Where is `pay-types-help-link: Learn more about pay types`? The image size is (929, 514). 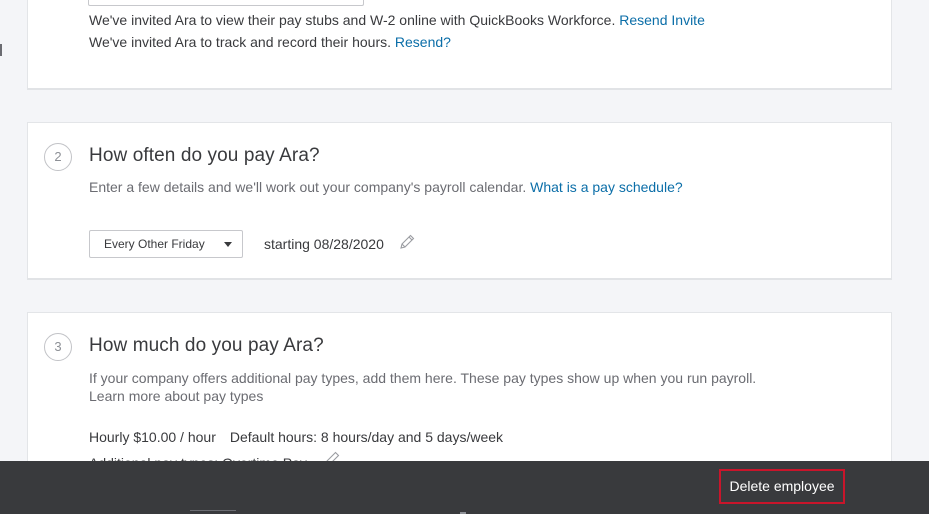
pay-types-help-link: Learn more about pay types is located at coordinates (176, 396).